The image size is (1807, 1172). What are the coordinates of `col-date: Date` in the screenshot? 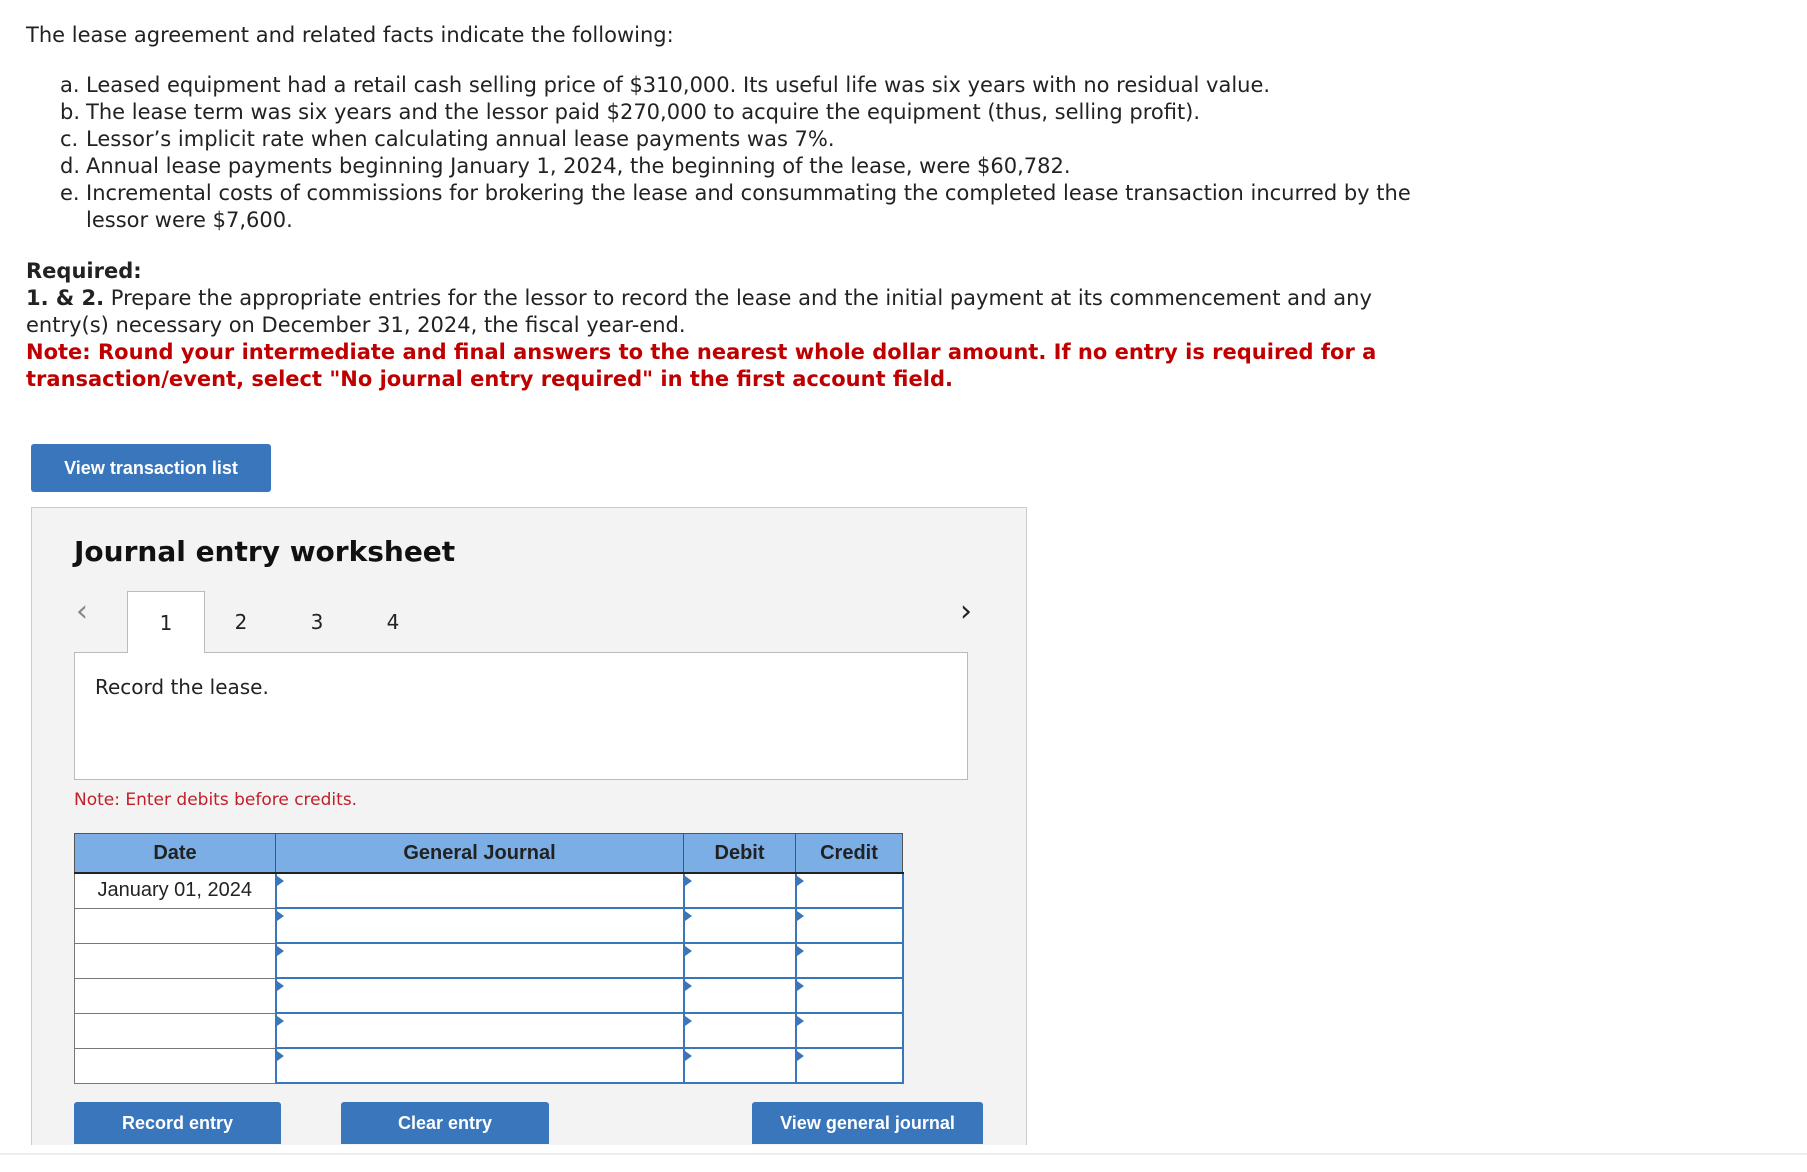 It's located at (175, 853).